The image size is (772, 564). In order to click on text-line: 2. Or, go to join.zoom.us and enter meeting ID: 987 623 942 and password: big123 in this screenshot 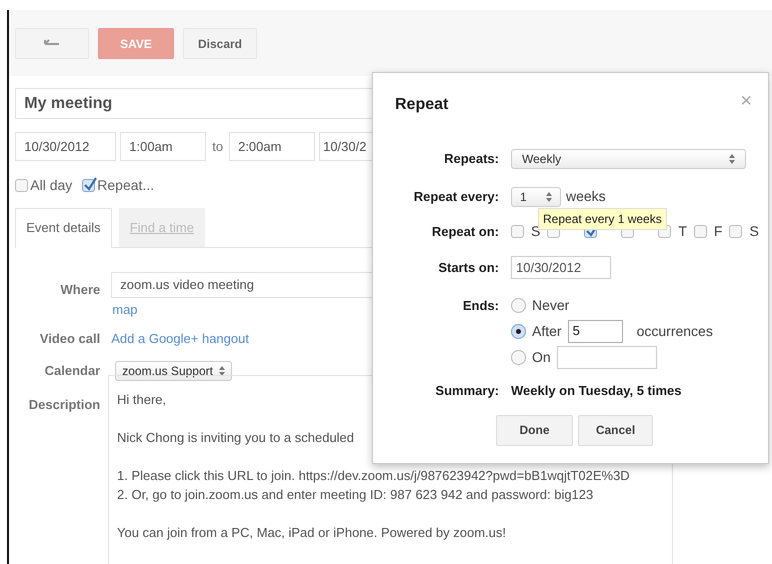, I will do `click(355, 495)`.